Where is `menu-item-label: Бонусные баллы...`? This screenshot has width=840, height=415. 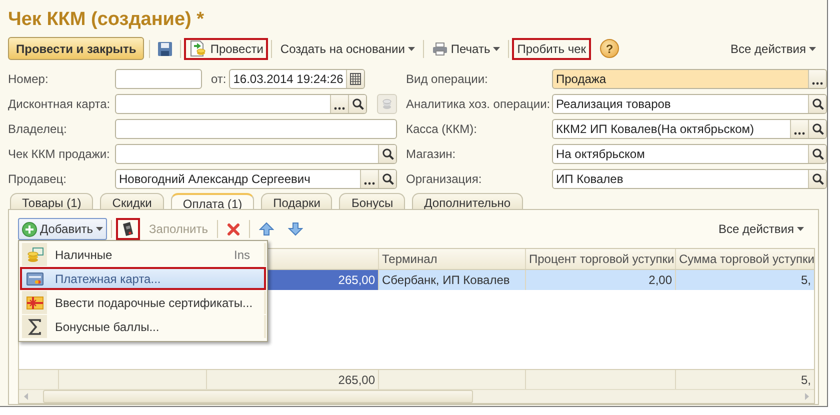 menu-item-label: Бонусные баллы... is located at coordinates (107, 327).